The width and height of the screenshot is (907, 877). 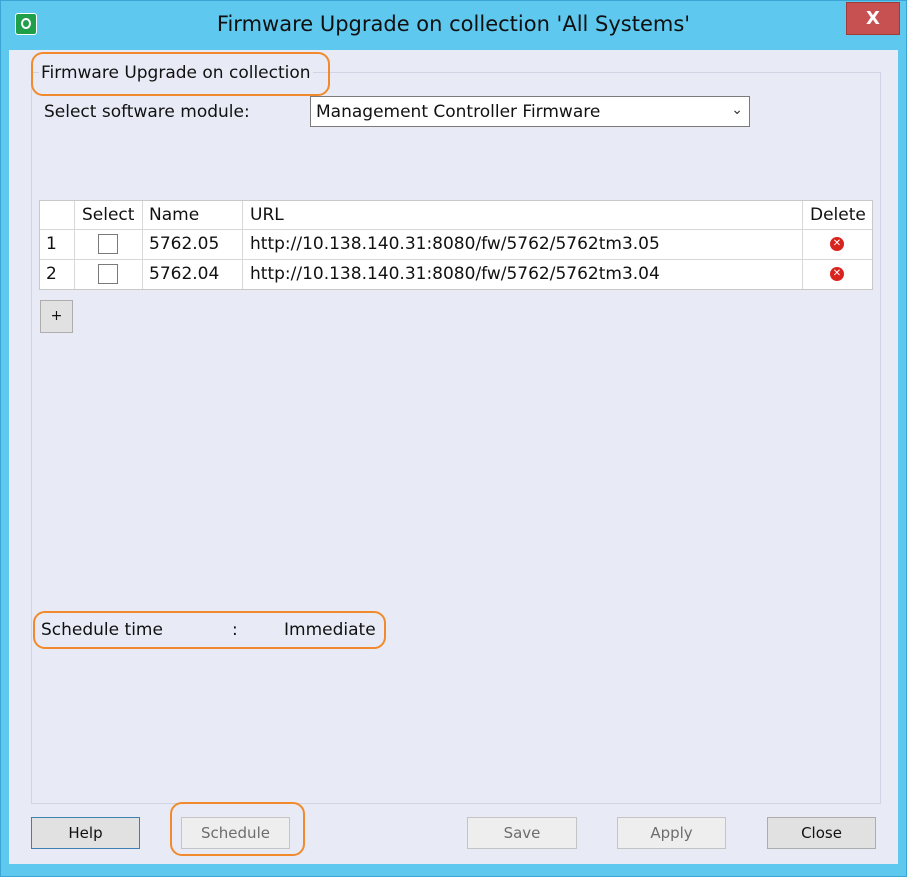 What do you see at coordinates (267, 215) in the screenshot?
I see `column-header-url: URL` at bounding box center [267, 215].